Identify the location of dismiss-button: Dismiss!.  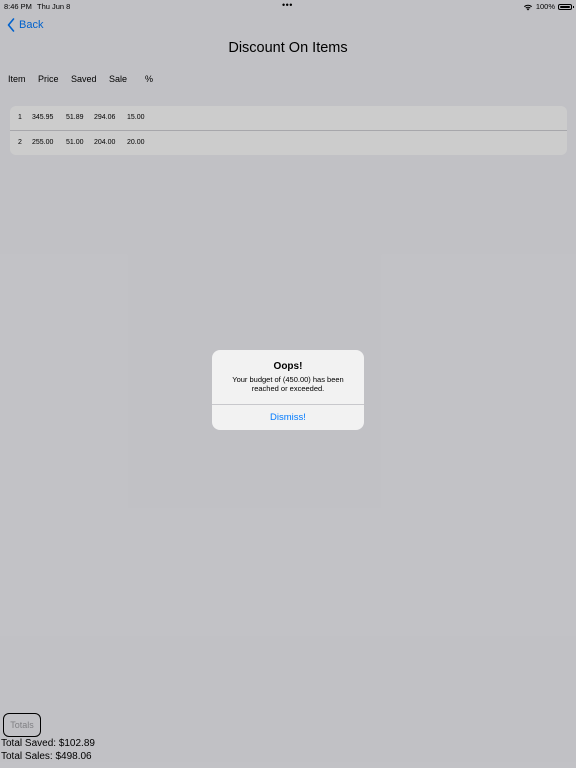
(288, 417).